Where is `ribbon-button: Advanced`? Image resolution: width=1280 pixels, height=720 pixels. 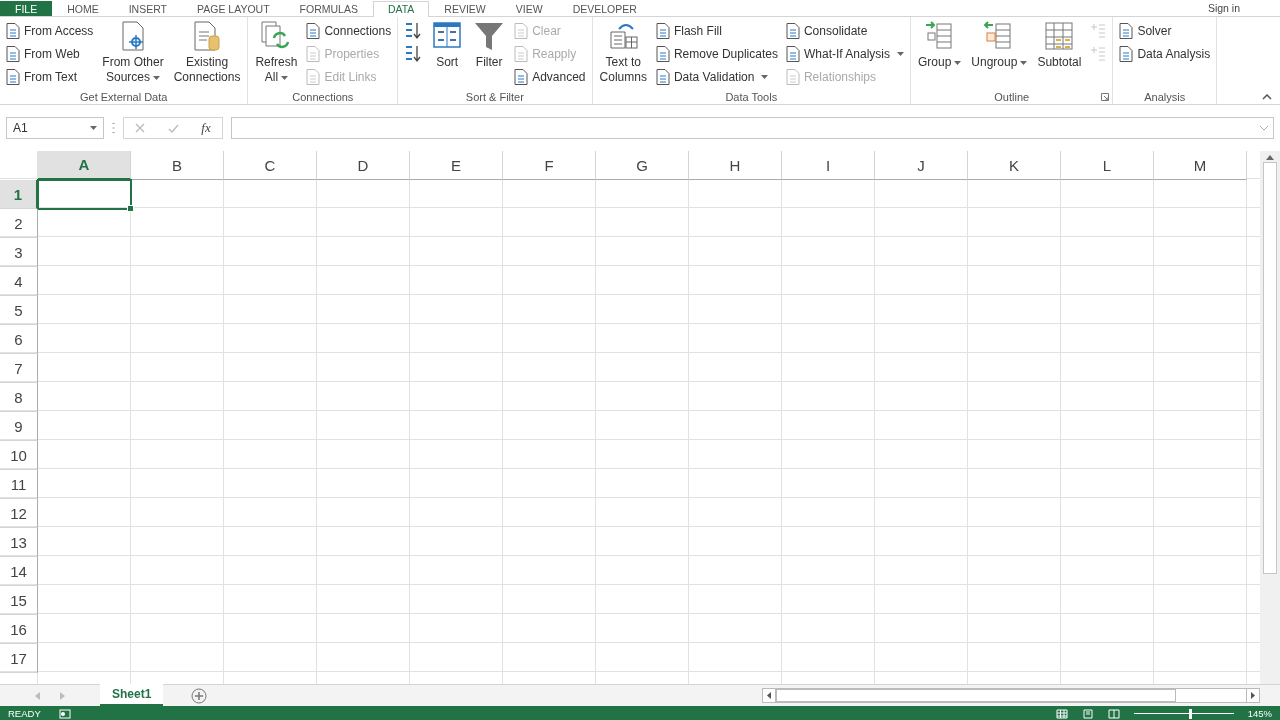
ribbon-button: Advanced is located at coordinates (550, 76).